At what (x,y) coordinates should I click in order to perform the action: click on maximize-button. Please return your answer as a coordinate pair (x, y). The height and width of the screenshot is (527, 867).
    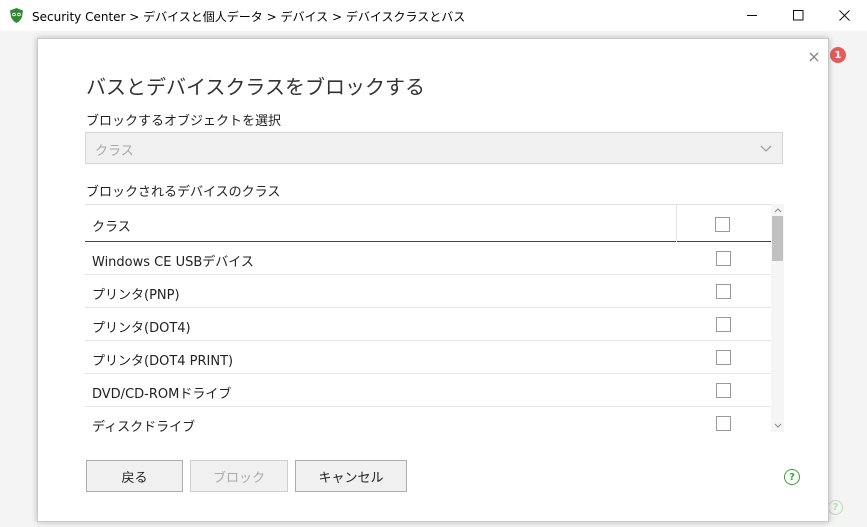
    Looking at the image, I should click on (798, 15).